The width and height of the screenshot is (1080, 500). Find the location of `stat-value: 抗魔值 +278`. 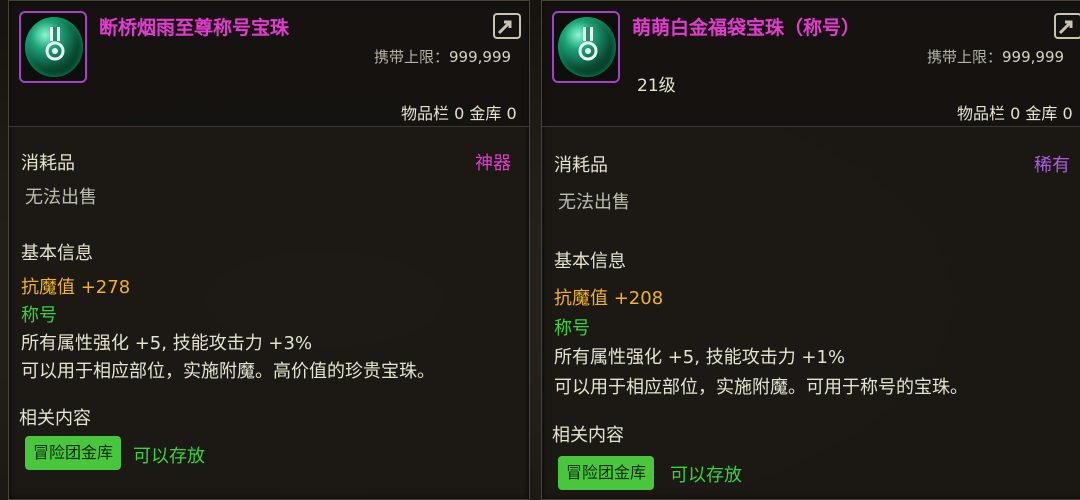

stat-value: 抗魔值 +278 is located at coordinates (76, 287).